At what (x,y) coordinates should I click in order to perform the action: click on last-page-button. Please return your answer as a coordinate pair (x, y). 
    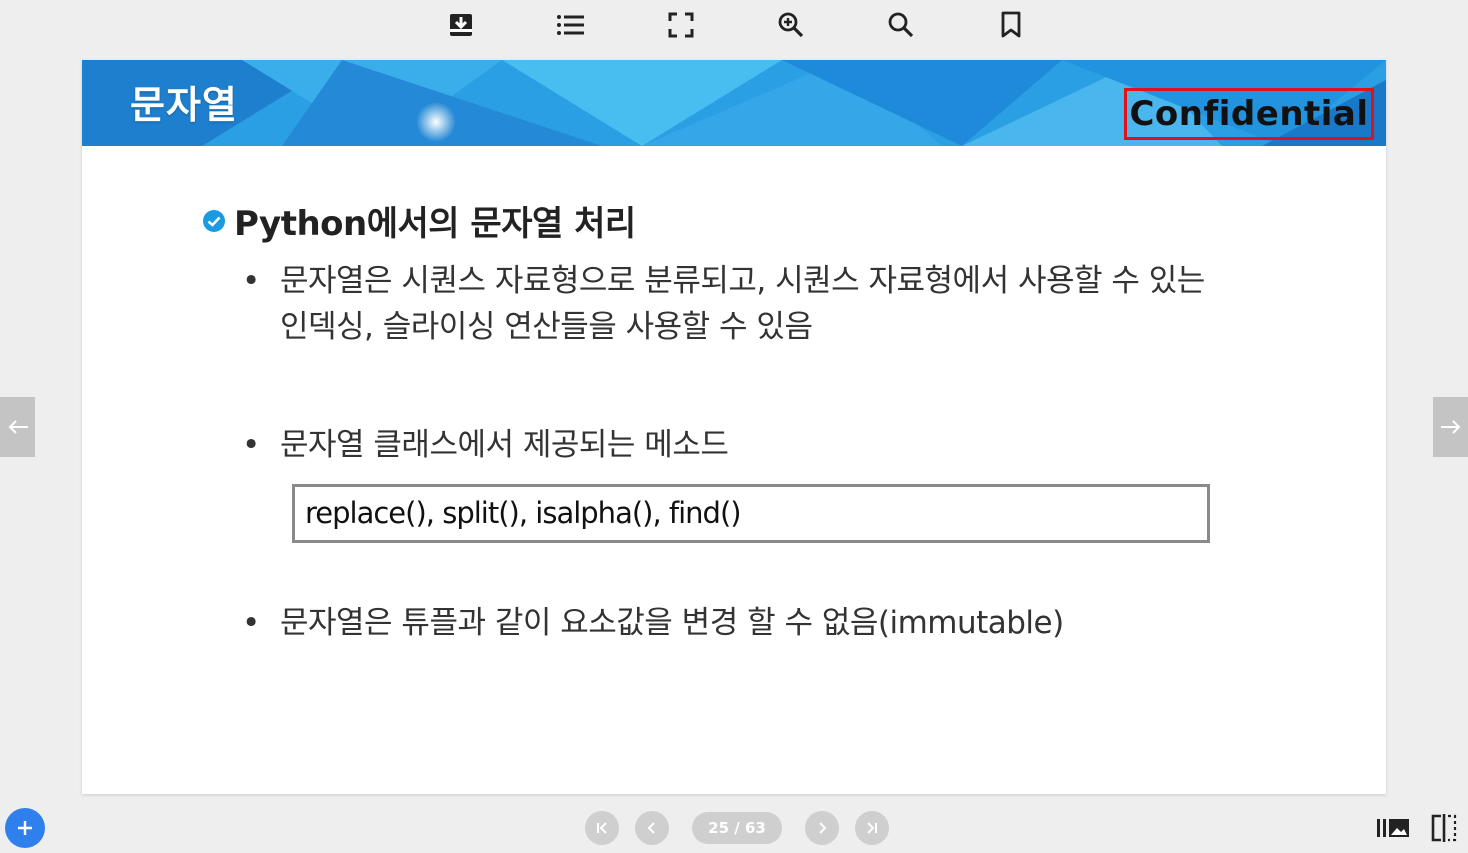
    Looking at the image, I should click on (872, 828).